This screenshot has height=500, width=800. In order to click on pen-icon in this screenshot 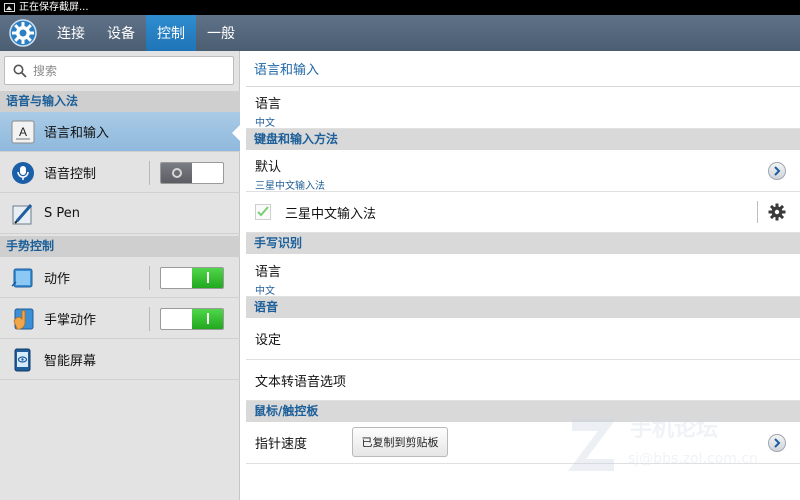, I will do `click(23, 214)`.